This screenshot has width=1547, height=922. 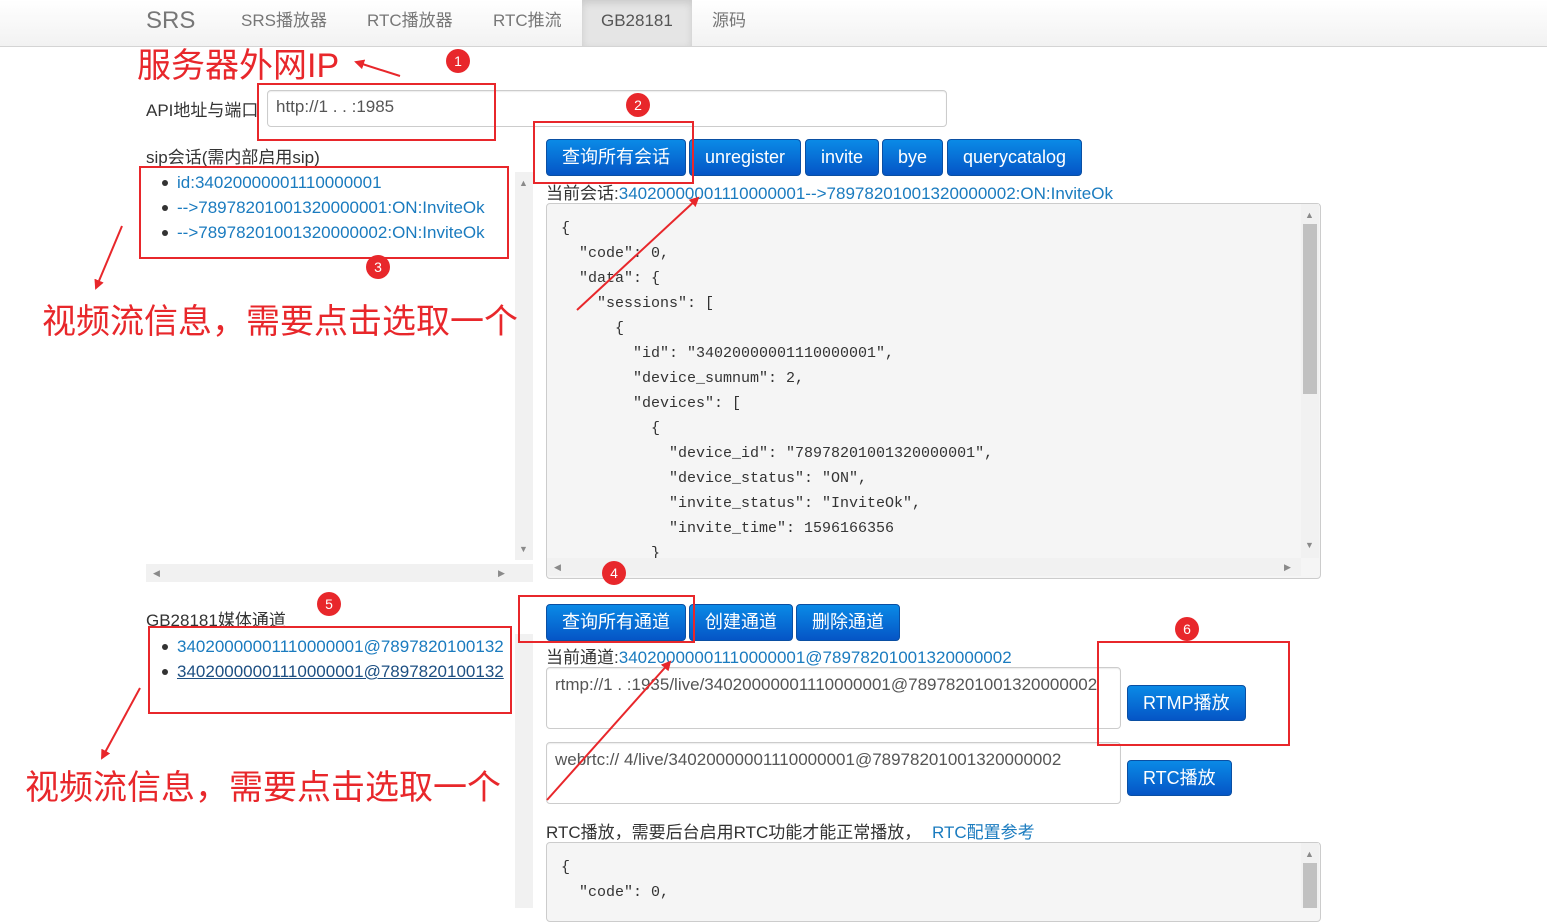 What do you see at coordinates (638, 253) in the screenshot?
I see `arrow-to-current-session` at bounding box center [638, 253].